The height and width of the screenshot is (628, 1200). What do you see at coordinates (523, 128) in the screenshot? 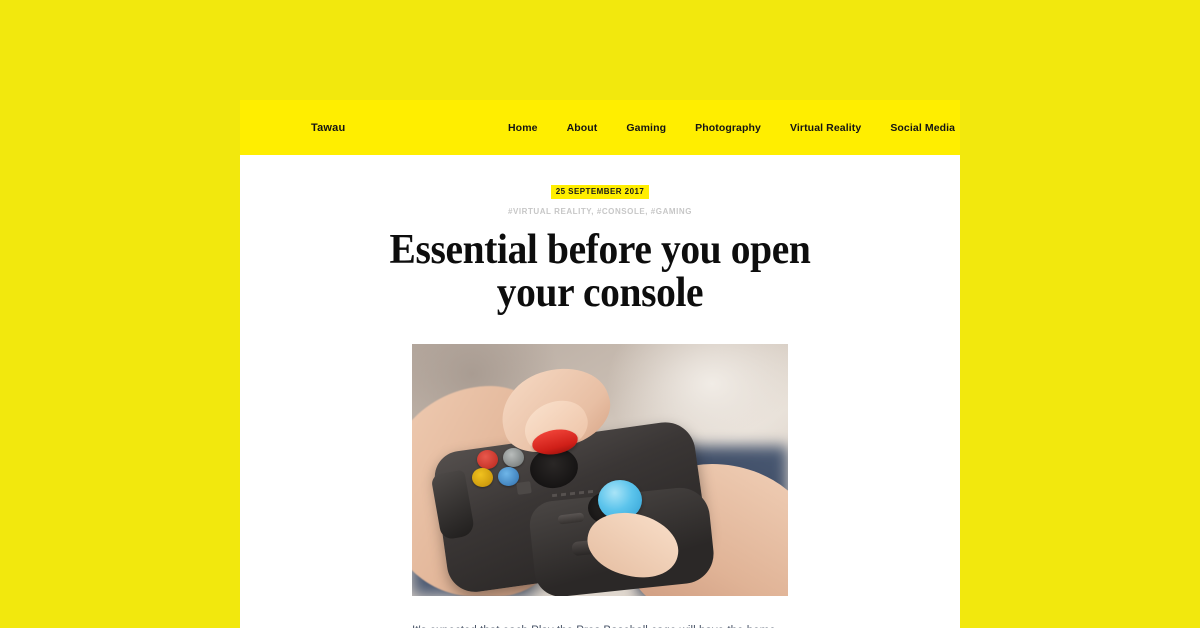
I see `nav-item-home: Home` at bounding box center [523, 128].